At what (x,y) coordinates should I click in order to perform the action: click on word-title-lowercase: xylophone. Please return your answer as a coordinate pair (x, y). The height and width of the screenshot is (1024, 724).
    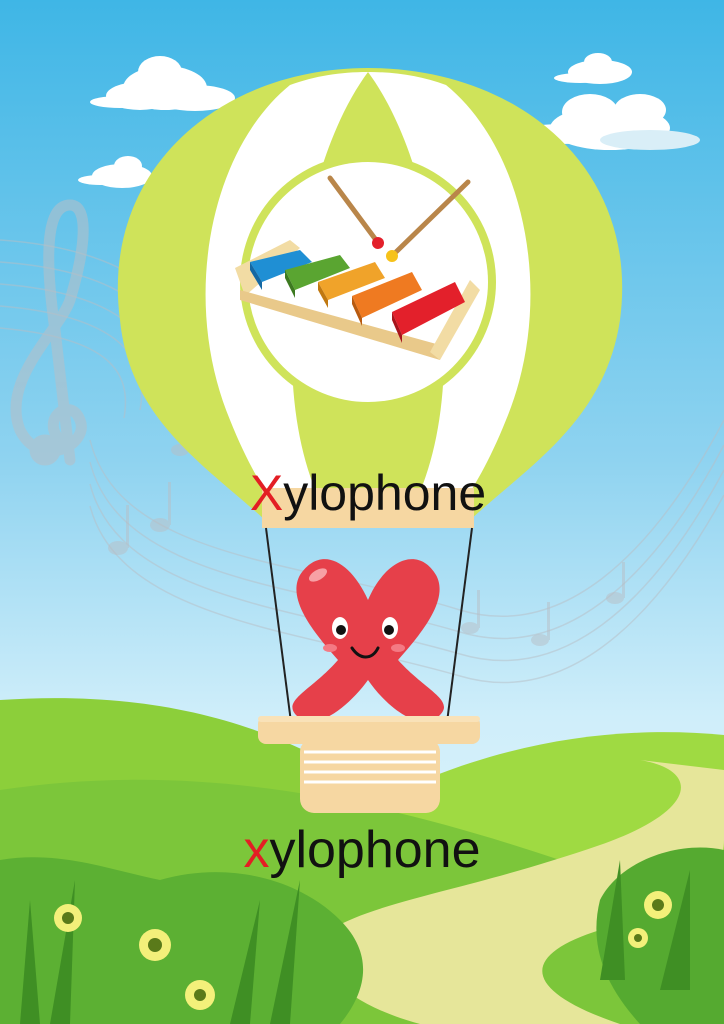
    Looking at the image, I should click on (362, 850).